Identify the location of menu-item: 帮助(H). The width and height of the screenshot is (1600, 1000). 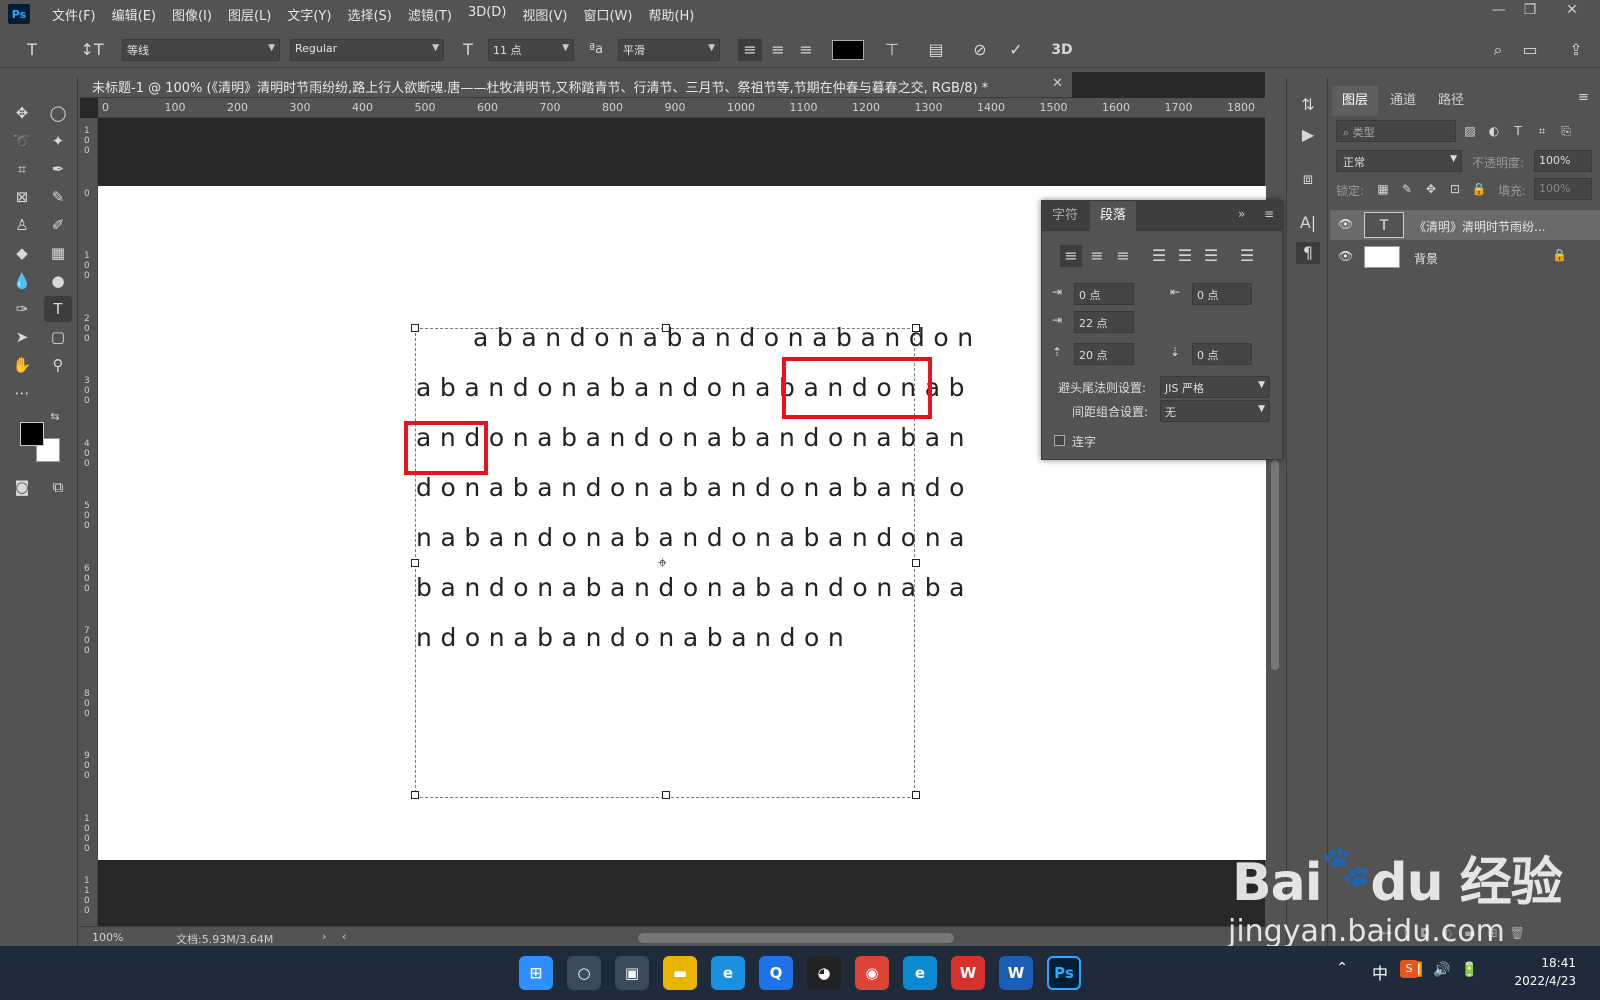
(671, 14).